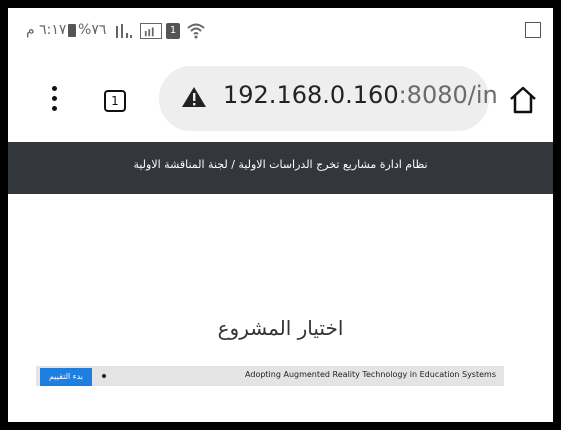 This screenshot has height=430, width=561. I want to click on battery-icon, so click(72, 30).